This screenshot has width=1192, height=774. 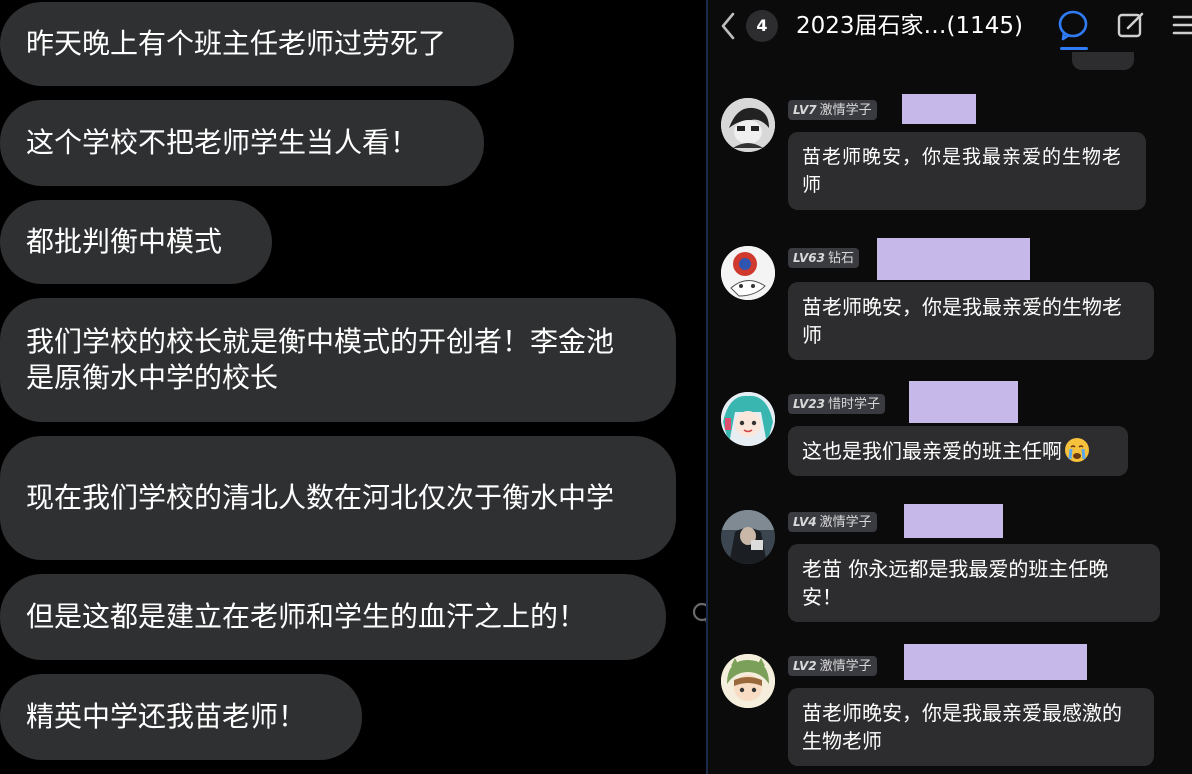 I want to click on left-message-bubble: 但是这都是建立在老师和学生的血汗之上的！, so click(x=333, y=617).